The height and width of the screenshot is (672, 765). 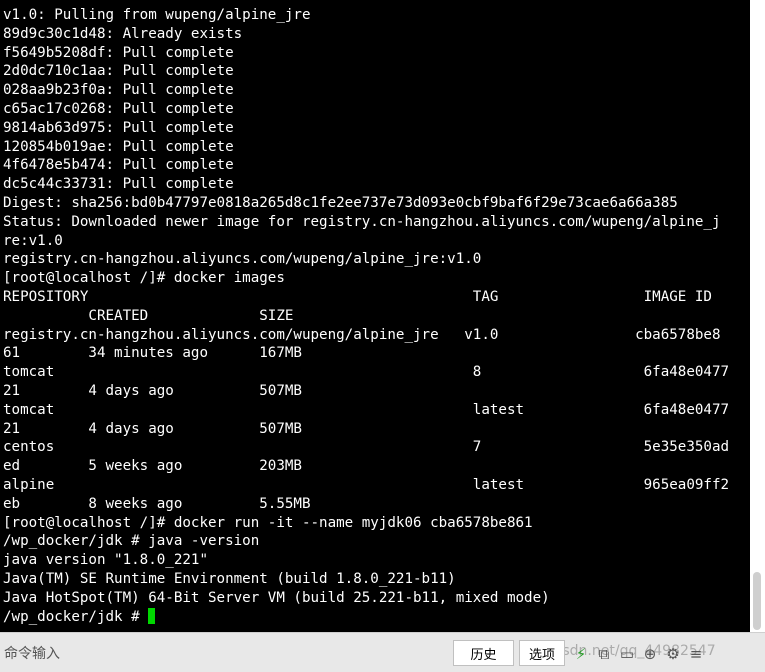 I want to click on terminal-line: 89d9c30c1d48: Already exists, so click(x=366, y=34).